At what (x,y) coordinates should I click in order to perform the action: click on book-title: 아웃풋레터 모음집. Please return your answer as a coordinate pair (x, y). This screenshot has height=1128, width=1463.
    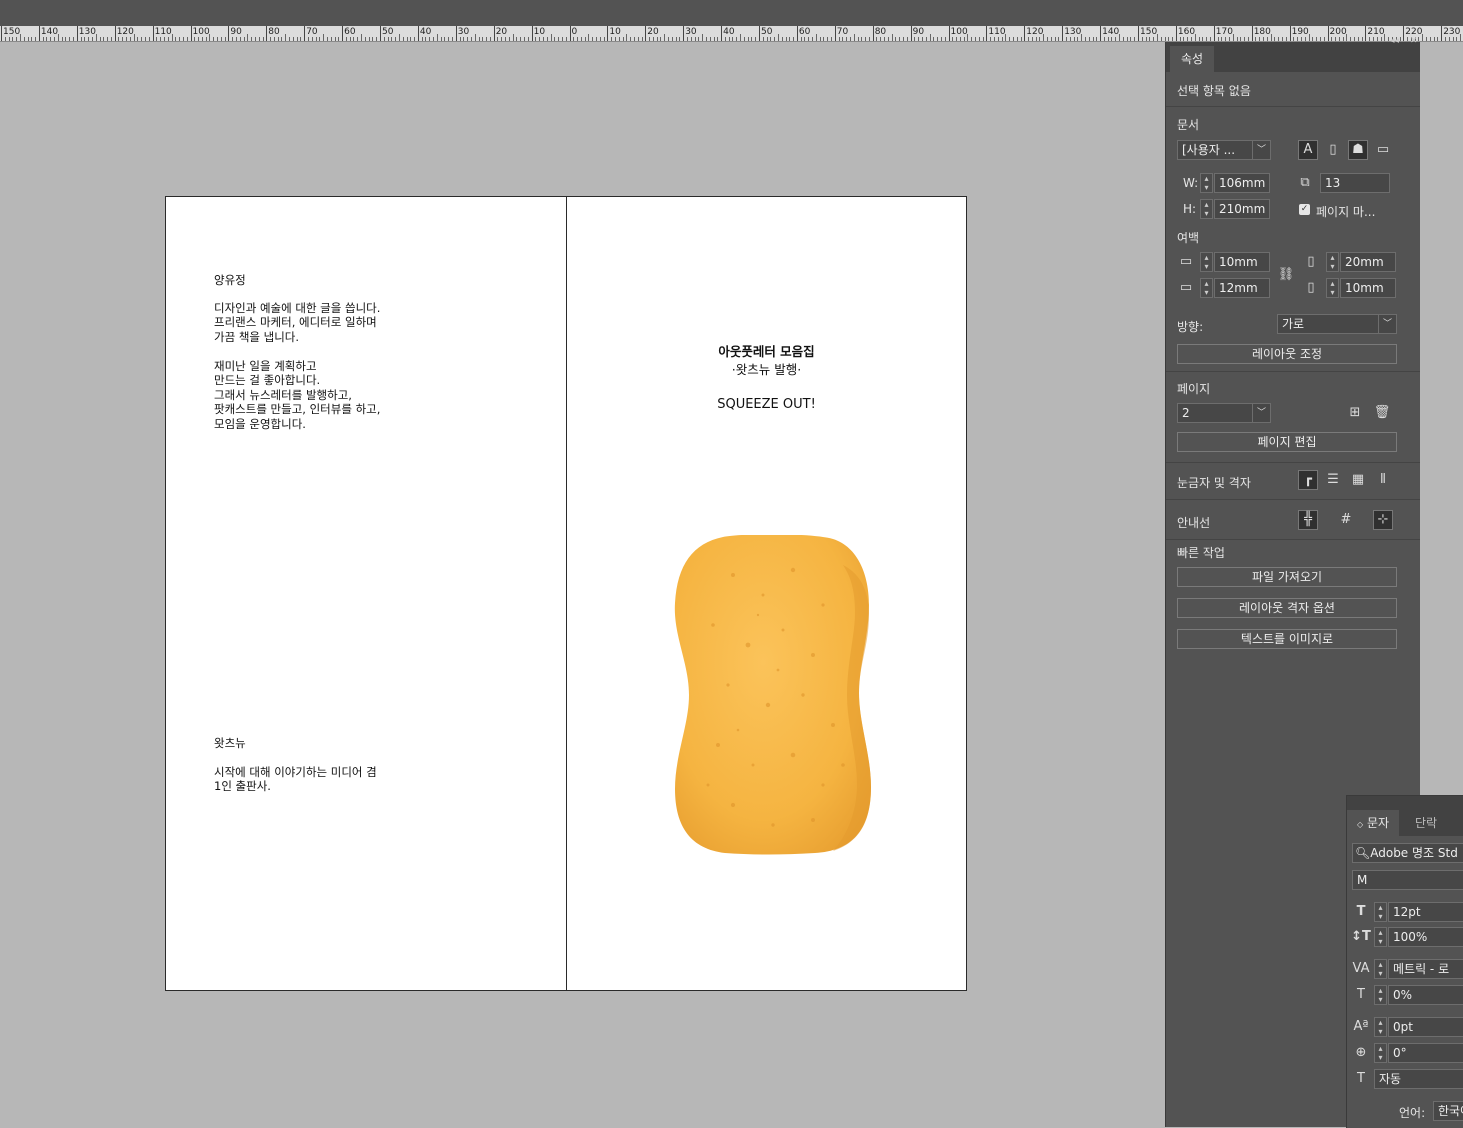
    Looking at the image, I should click on (766, 350).